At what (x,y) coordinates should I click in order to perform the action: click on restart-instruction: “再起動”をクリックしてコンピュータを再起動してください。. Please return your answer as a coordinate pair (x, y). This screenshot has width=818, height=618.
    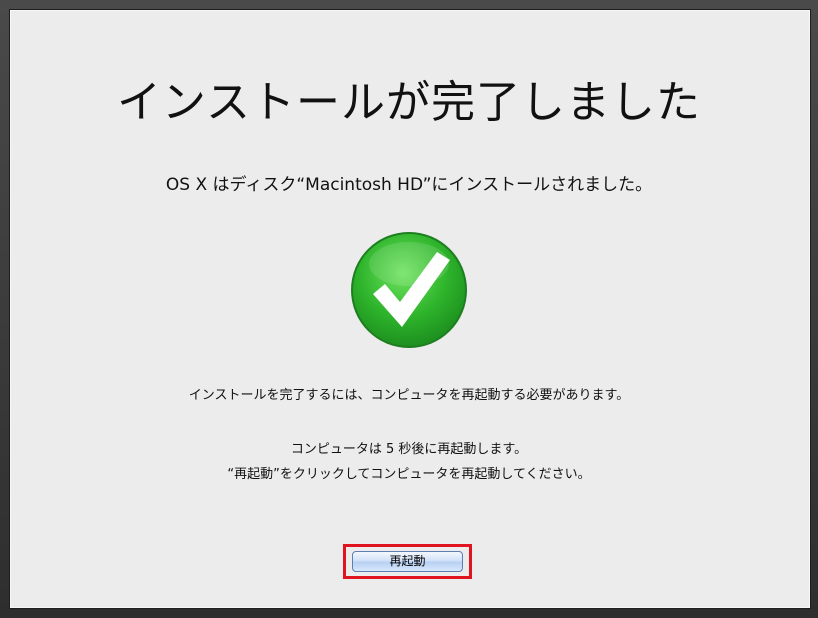
    Looking at the image, I should click on (409, 474).